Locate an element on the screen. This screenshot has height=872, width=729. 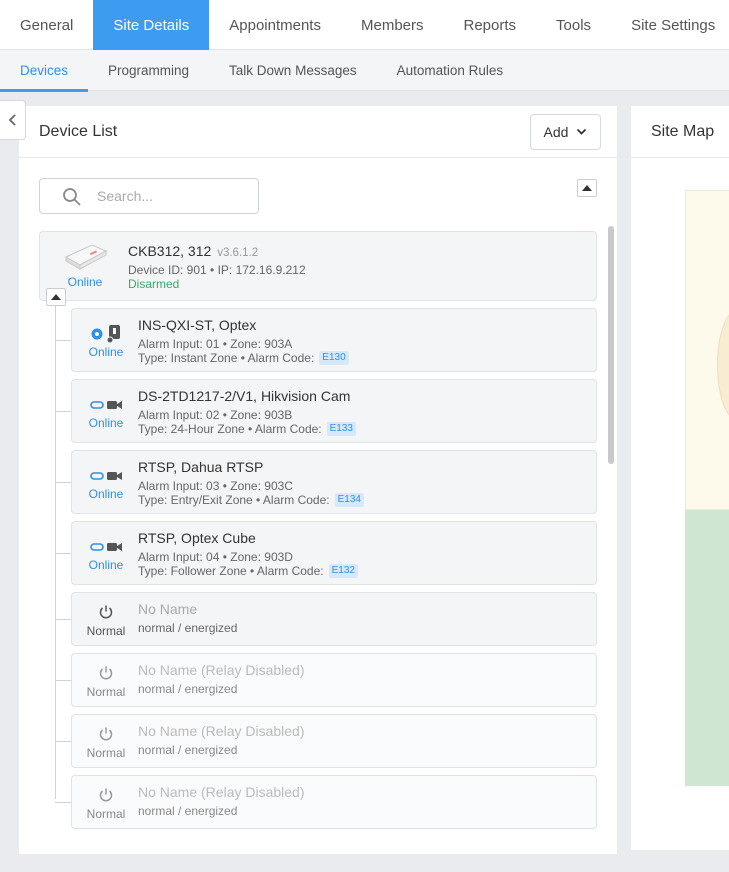
tab-tools: Tools is located at coordinates (573, 25).